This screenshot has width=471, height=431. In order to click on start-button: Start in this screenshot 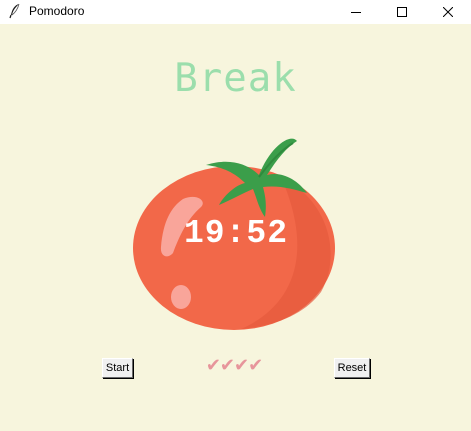, I will do `click(117, 368)`.